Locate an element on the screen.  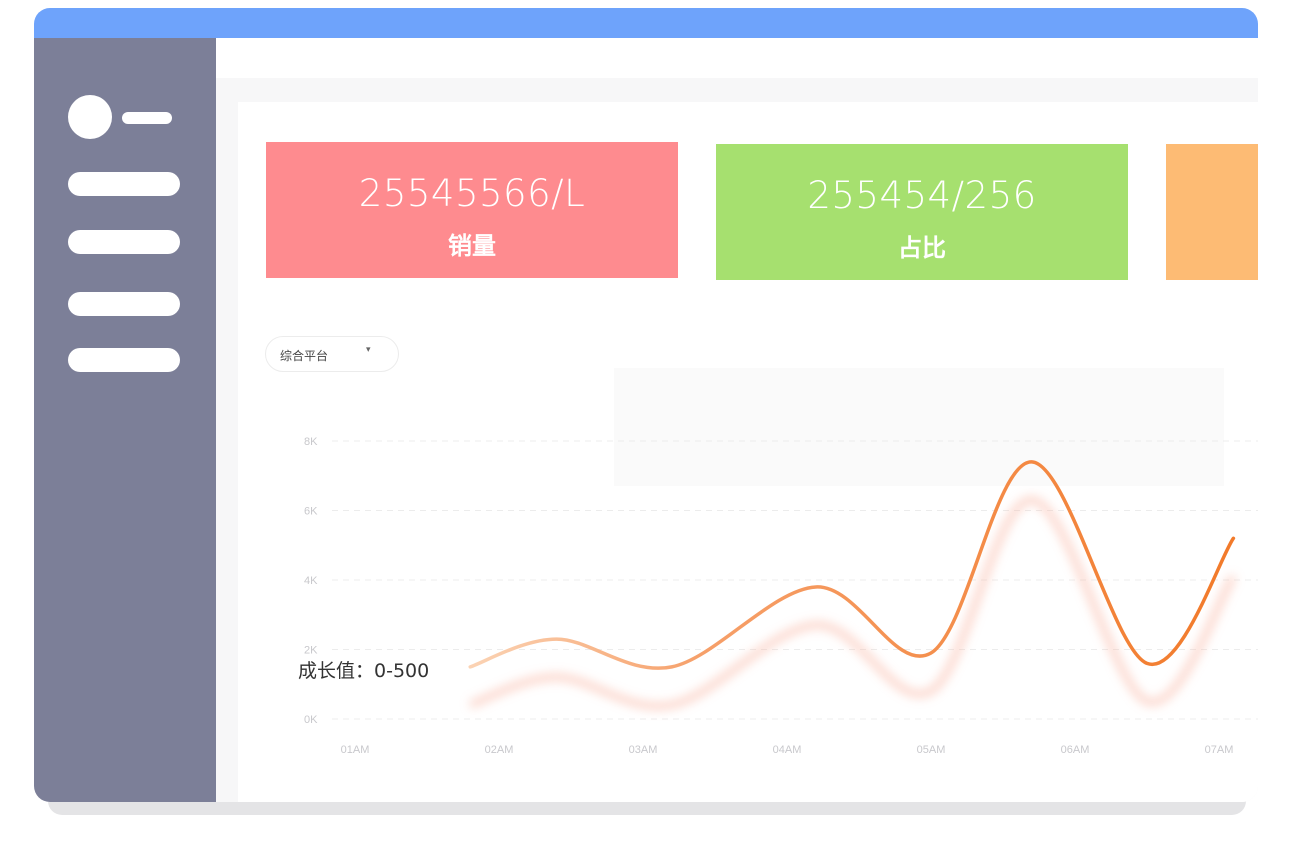
x-tick-label: 06AM is located at coordinates (1075, 750).